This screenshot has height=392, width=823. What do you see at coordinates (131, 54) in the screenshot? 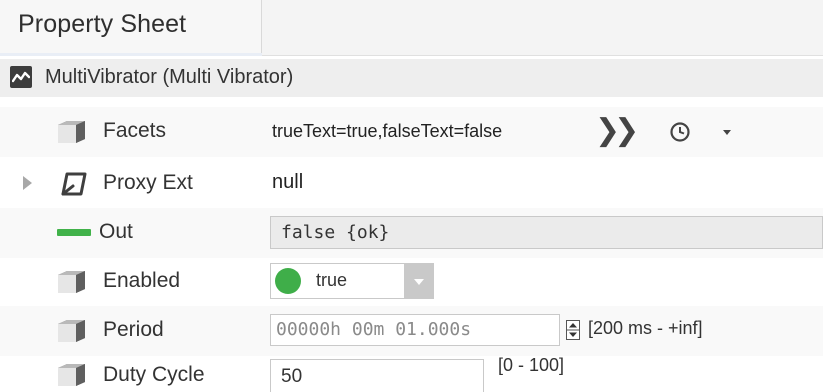
I see `tab-underline` at bounding box center [131, 54].